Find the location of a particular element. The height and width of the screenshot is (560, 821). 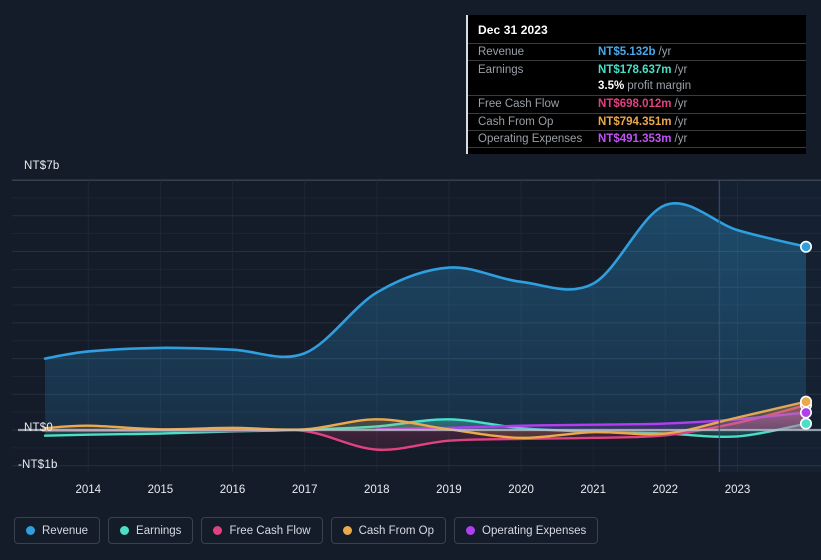

legend-item-free-cash-flow: Free Cash Flow is located at coordinates (262, 530).